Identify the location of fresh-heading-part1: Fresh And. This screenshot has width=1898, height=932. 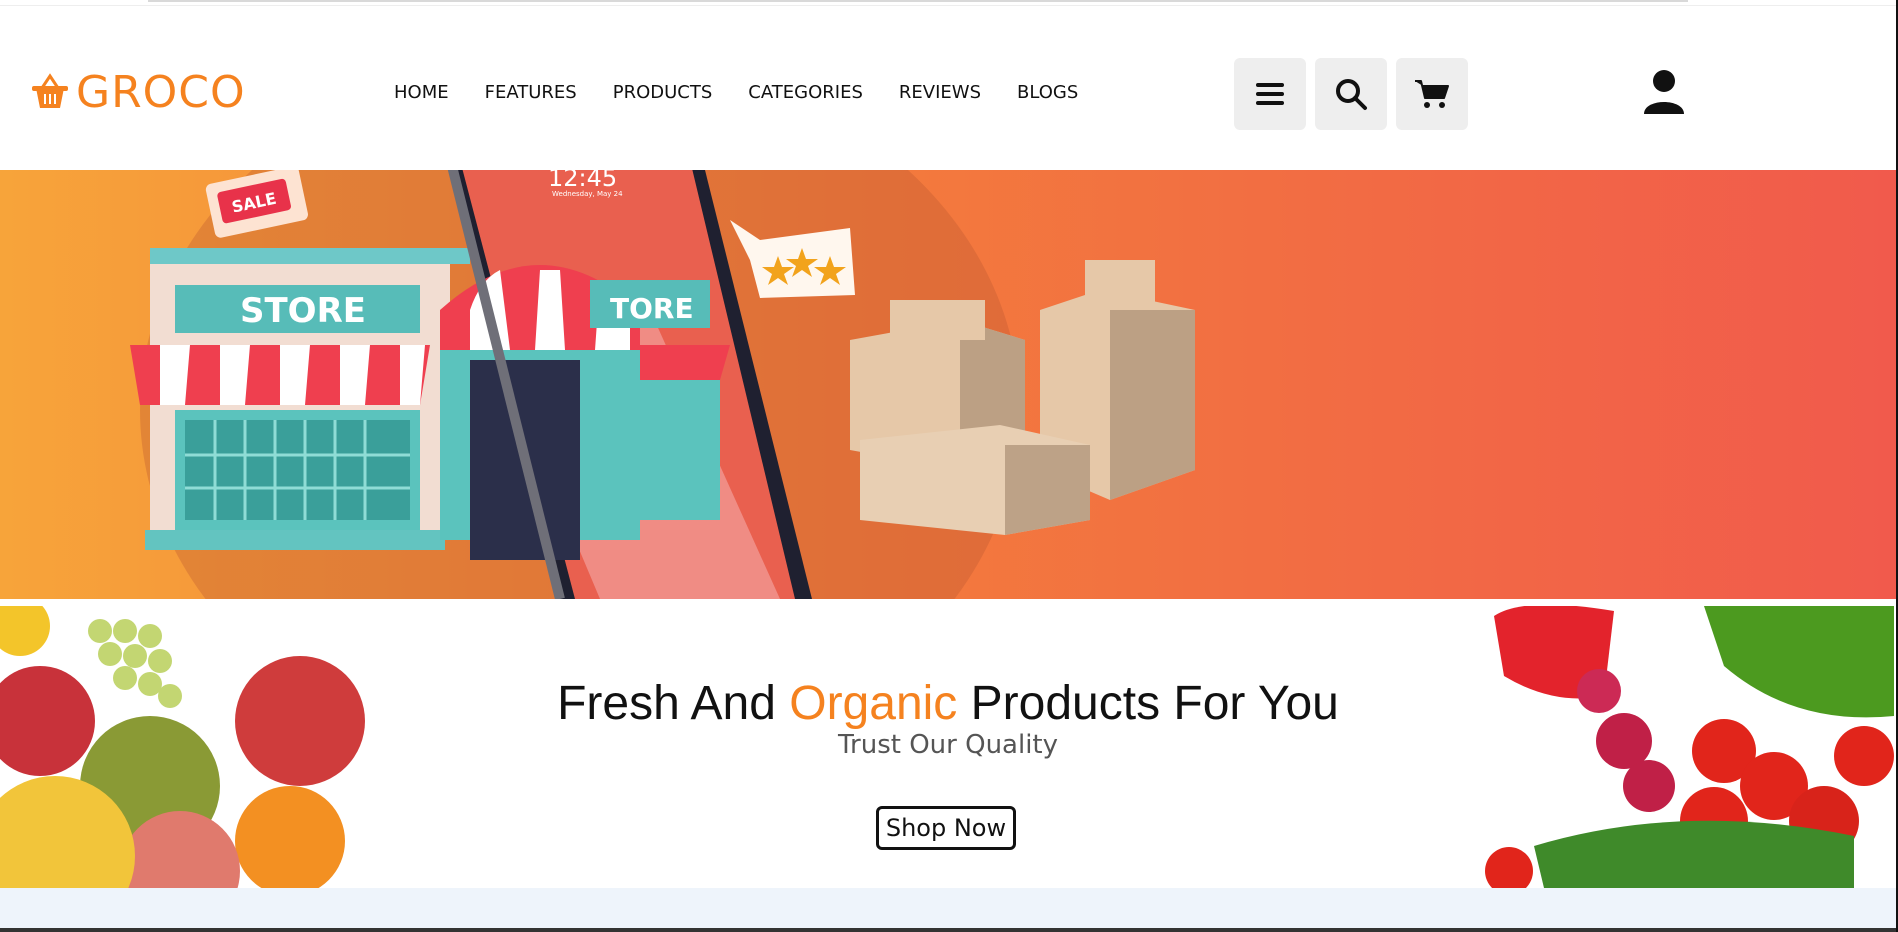
(673, 704).